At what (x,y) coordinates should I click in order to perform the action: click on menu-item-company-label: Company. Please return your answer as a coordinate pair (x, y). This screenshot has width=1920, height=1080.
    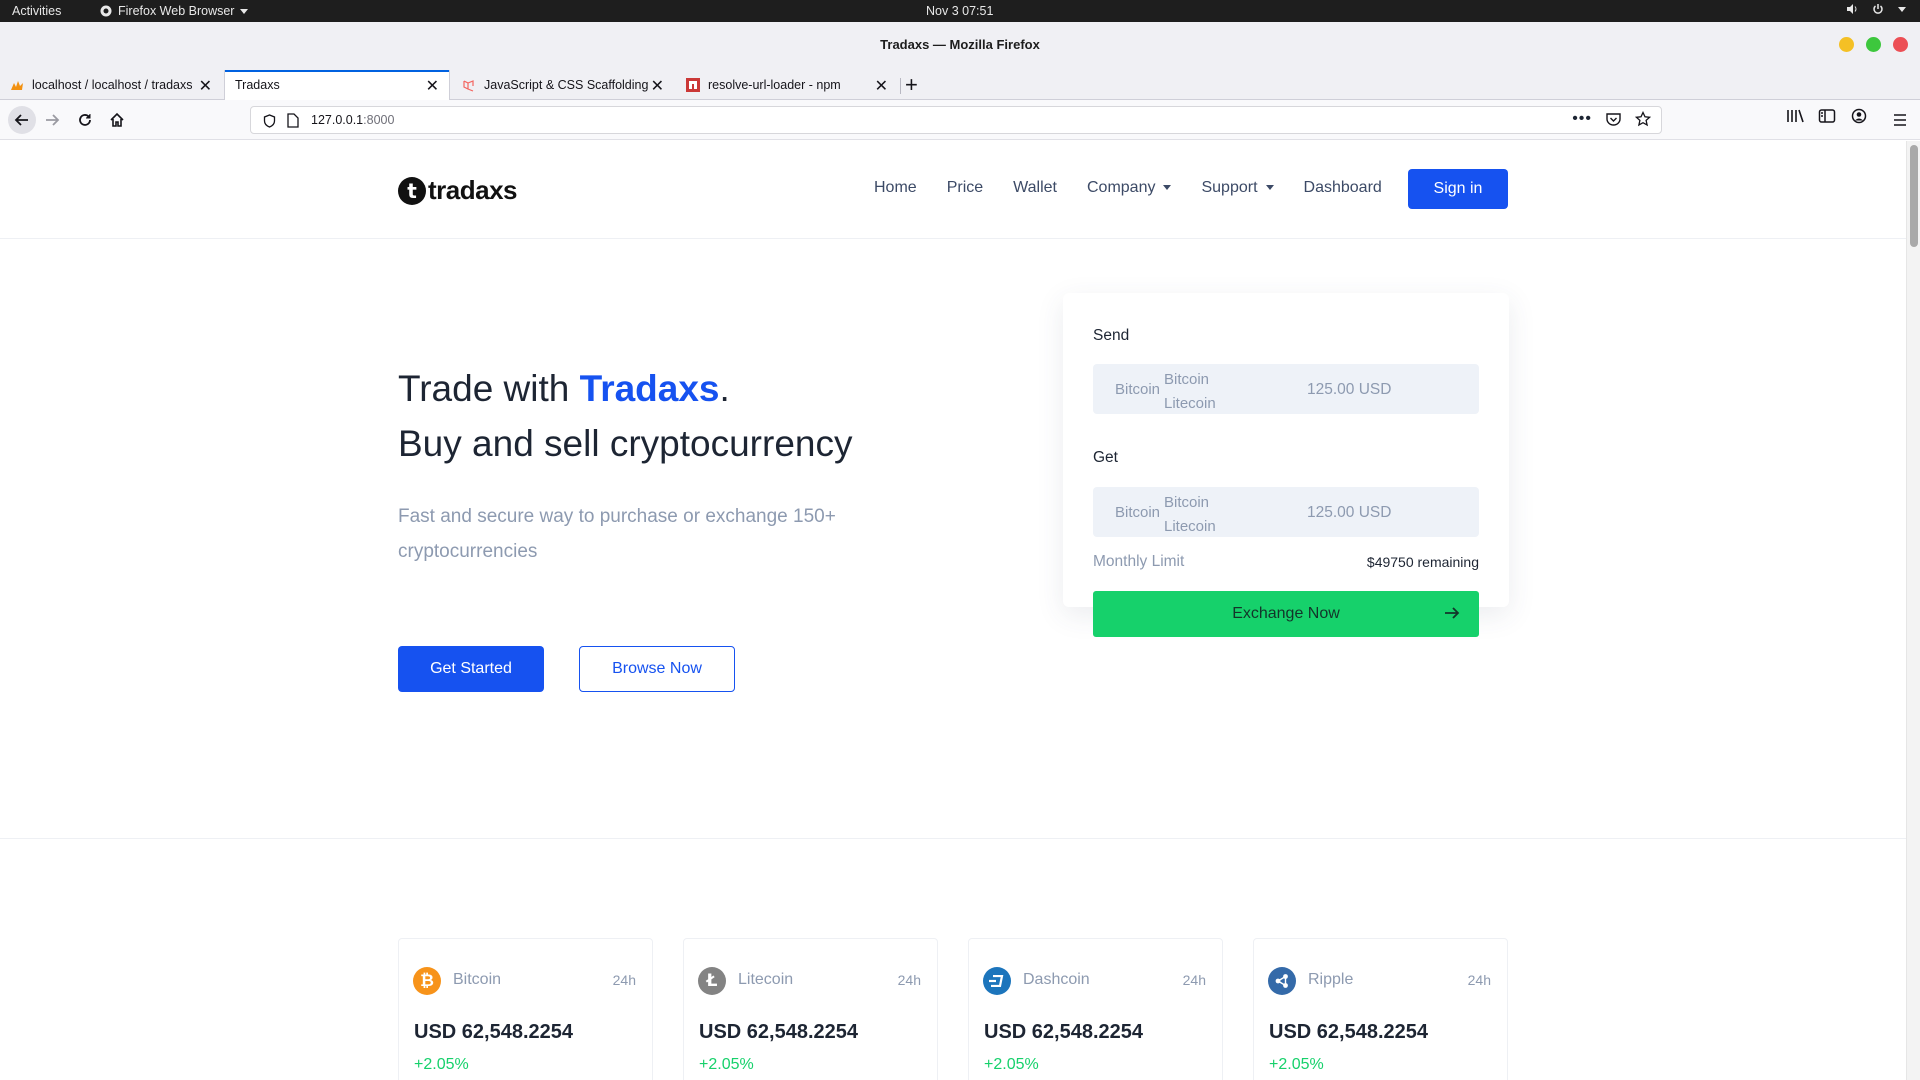
    Looking at the image, I should click on (1121, 187).